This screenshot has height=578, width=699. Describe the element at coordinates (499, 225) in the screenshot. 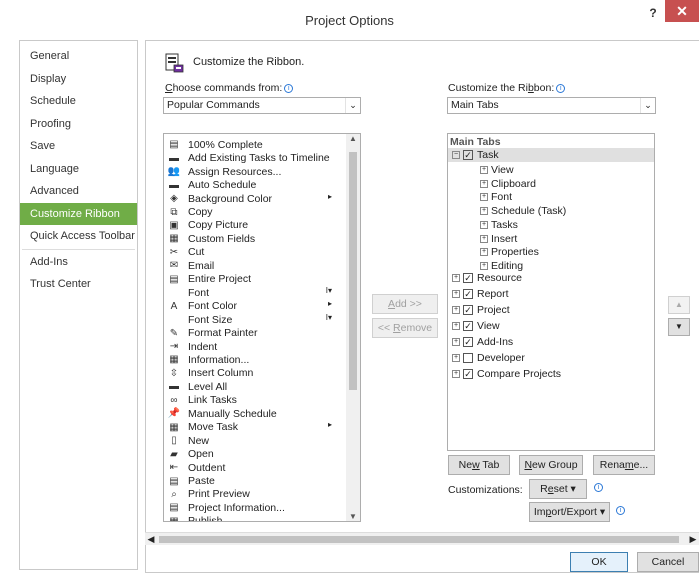

I see `tree-group-item: + Tasks` at that location.